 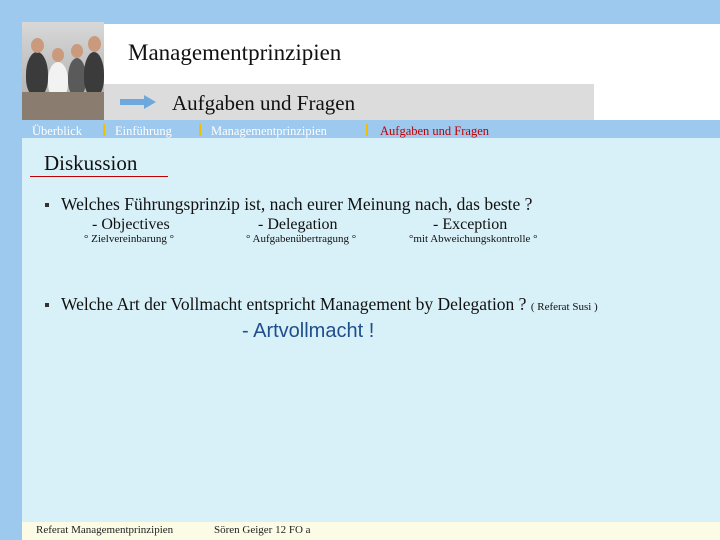 I want to click on page-title: Managementprinzipien, so click(x=235, y=52).